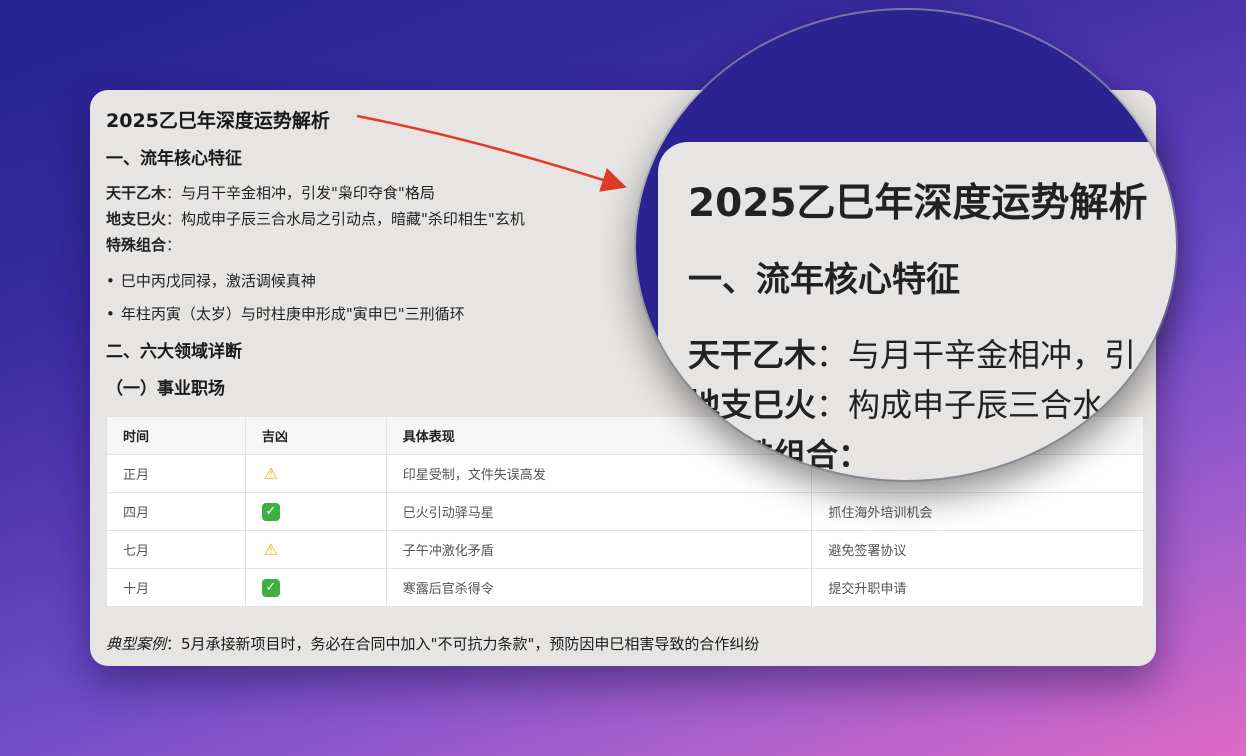 This screenshot has height=756, width=1246. What do you see at coordinates (960, 405) in the screenshot?
I see `magnified-line-dizhi-text: ：构成申子辰三合水` at bounding box center [960, 405].